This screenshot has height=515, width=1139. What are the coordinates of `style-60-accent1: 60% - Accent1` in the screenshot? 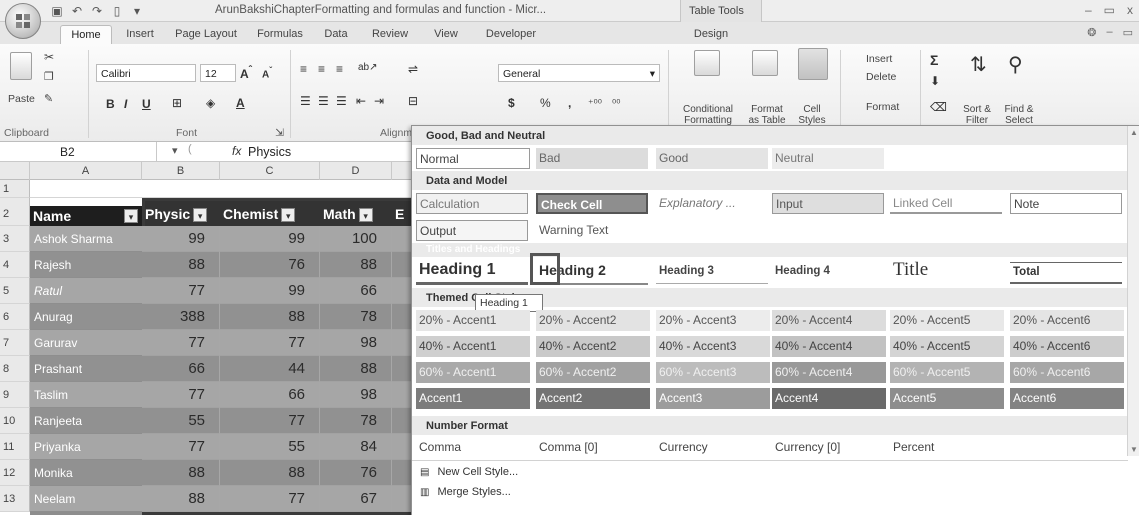 It's located at (473, 372).